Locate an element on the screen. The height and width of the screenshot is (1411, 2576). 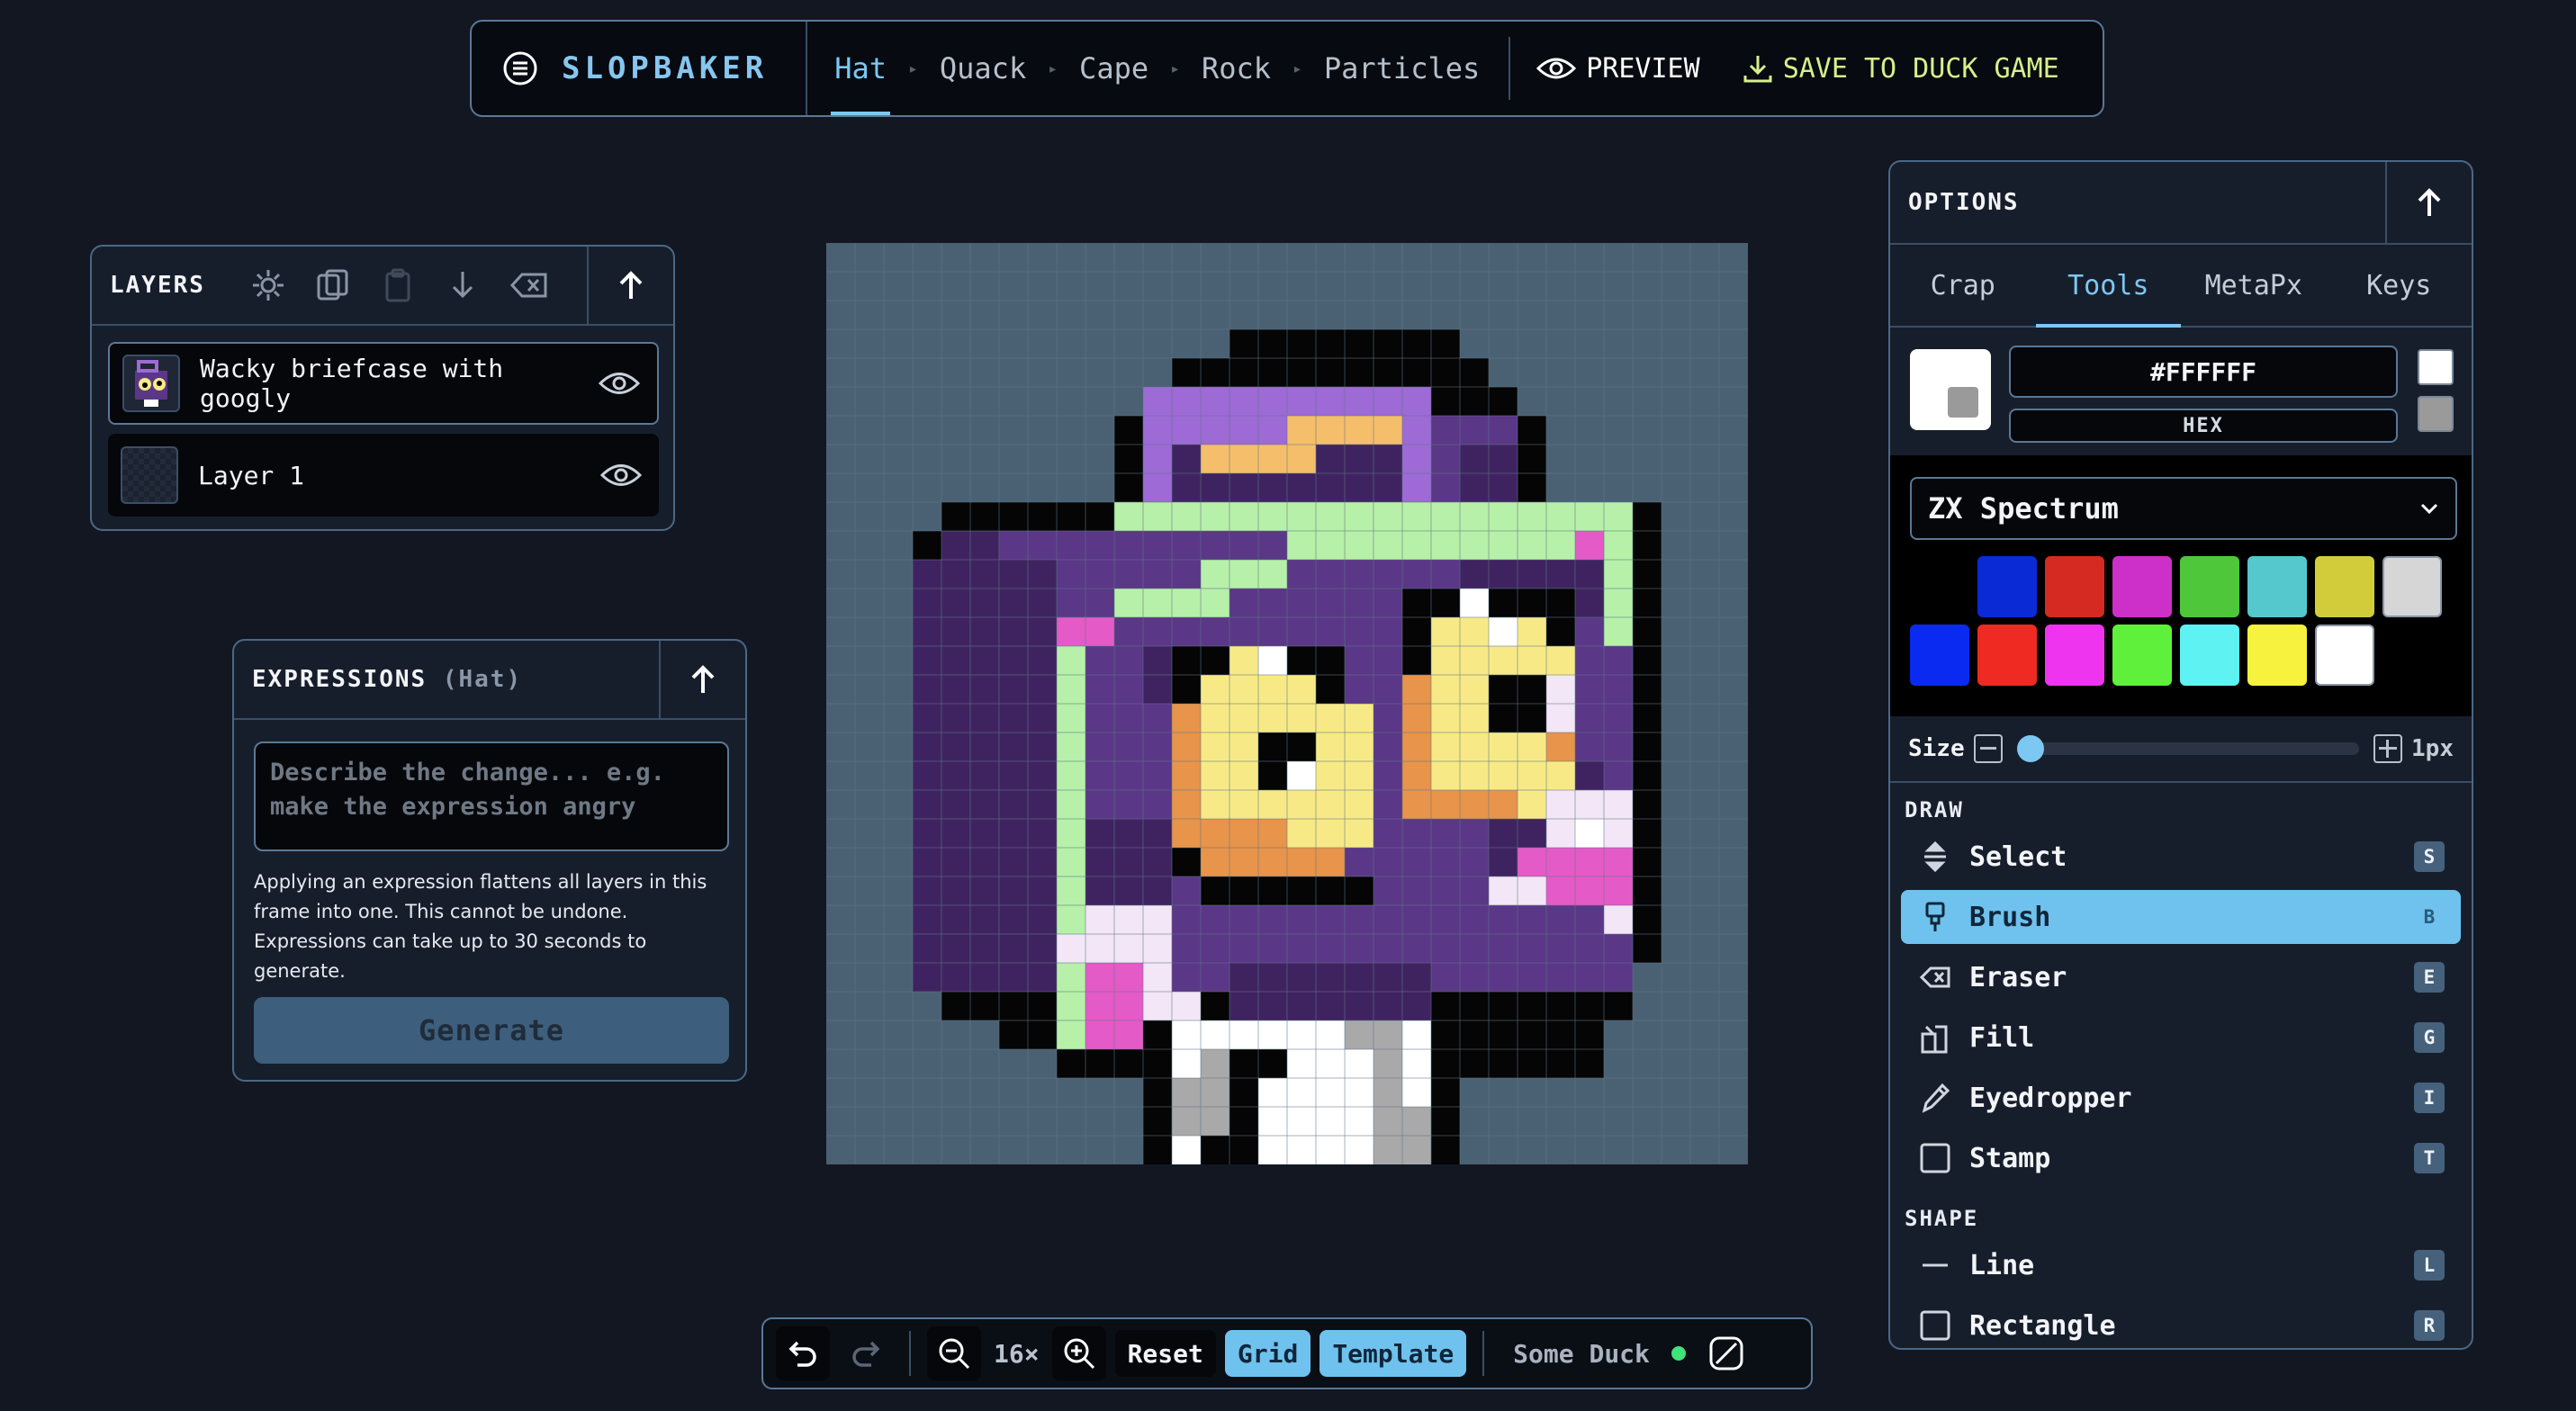
minus-icon is located at coordinates (1987, 748).